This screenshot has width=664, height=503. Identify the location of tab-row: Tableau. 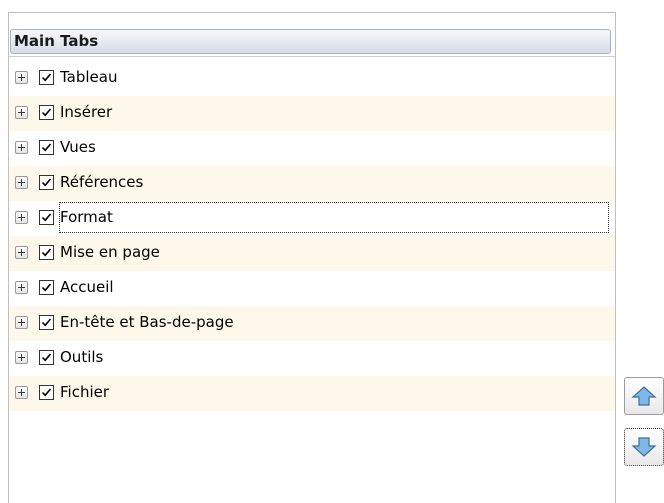
(312, 78).